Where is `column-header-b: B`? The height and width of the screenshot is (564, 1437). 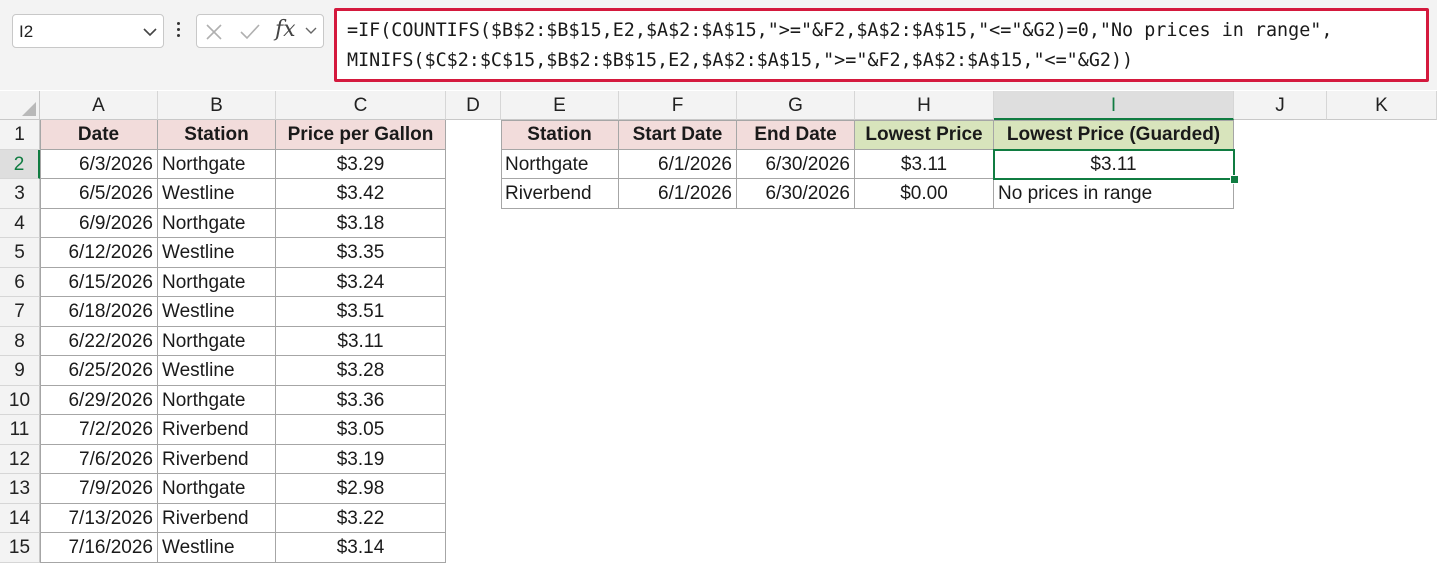
column-header-b: B is located at coordinates (217, 105).